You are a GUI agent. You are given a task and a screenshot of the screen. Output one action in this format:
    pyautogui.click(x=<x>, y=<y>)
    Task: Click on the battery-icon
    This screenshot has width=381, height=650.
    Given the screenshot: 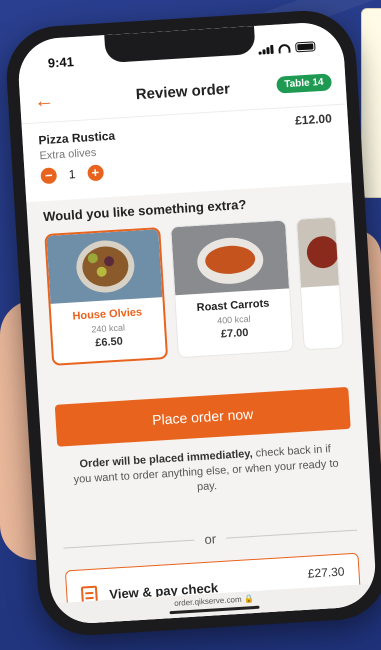 What is the action you would take?
    pyautogui.click(x=305, y=47)
    